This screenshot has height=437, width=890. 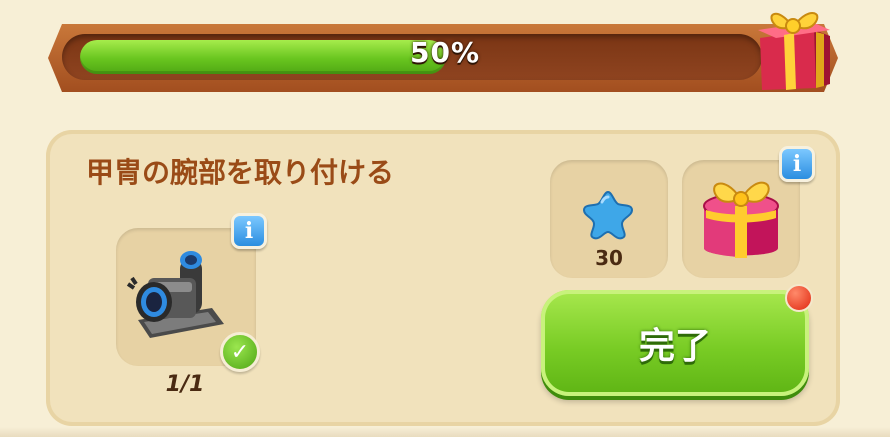 I want to click on item-count: 1/1, so click(x=185, y=384).